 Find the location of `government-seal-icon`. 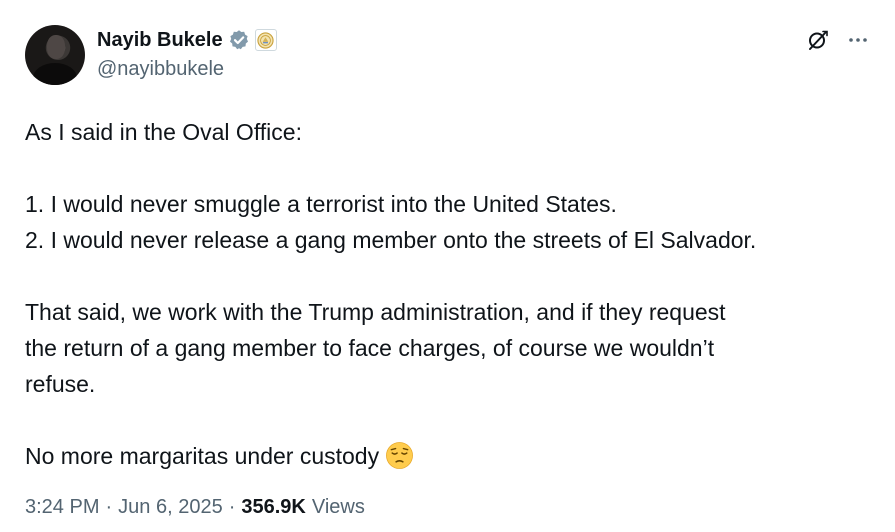

government-seal-icon is located at coordinates (265, 40).